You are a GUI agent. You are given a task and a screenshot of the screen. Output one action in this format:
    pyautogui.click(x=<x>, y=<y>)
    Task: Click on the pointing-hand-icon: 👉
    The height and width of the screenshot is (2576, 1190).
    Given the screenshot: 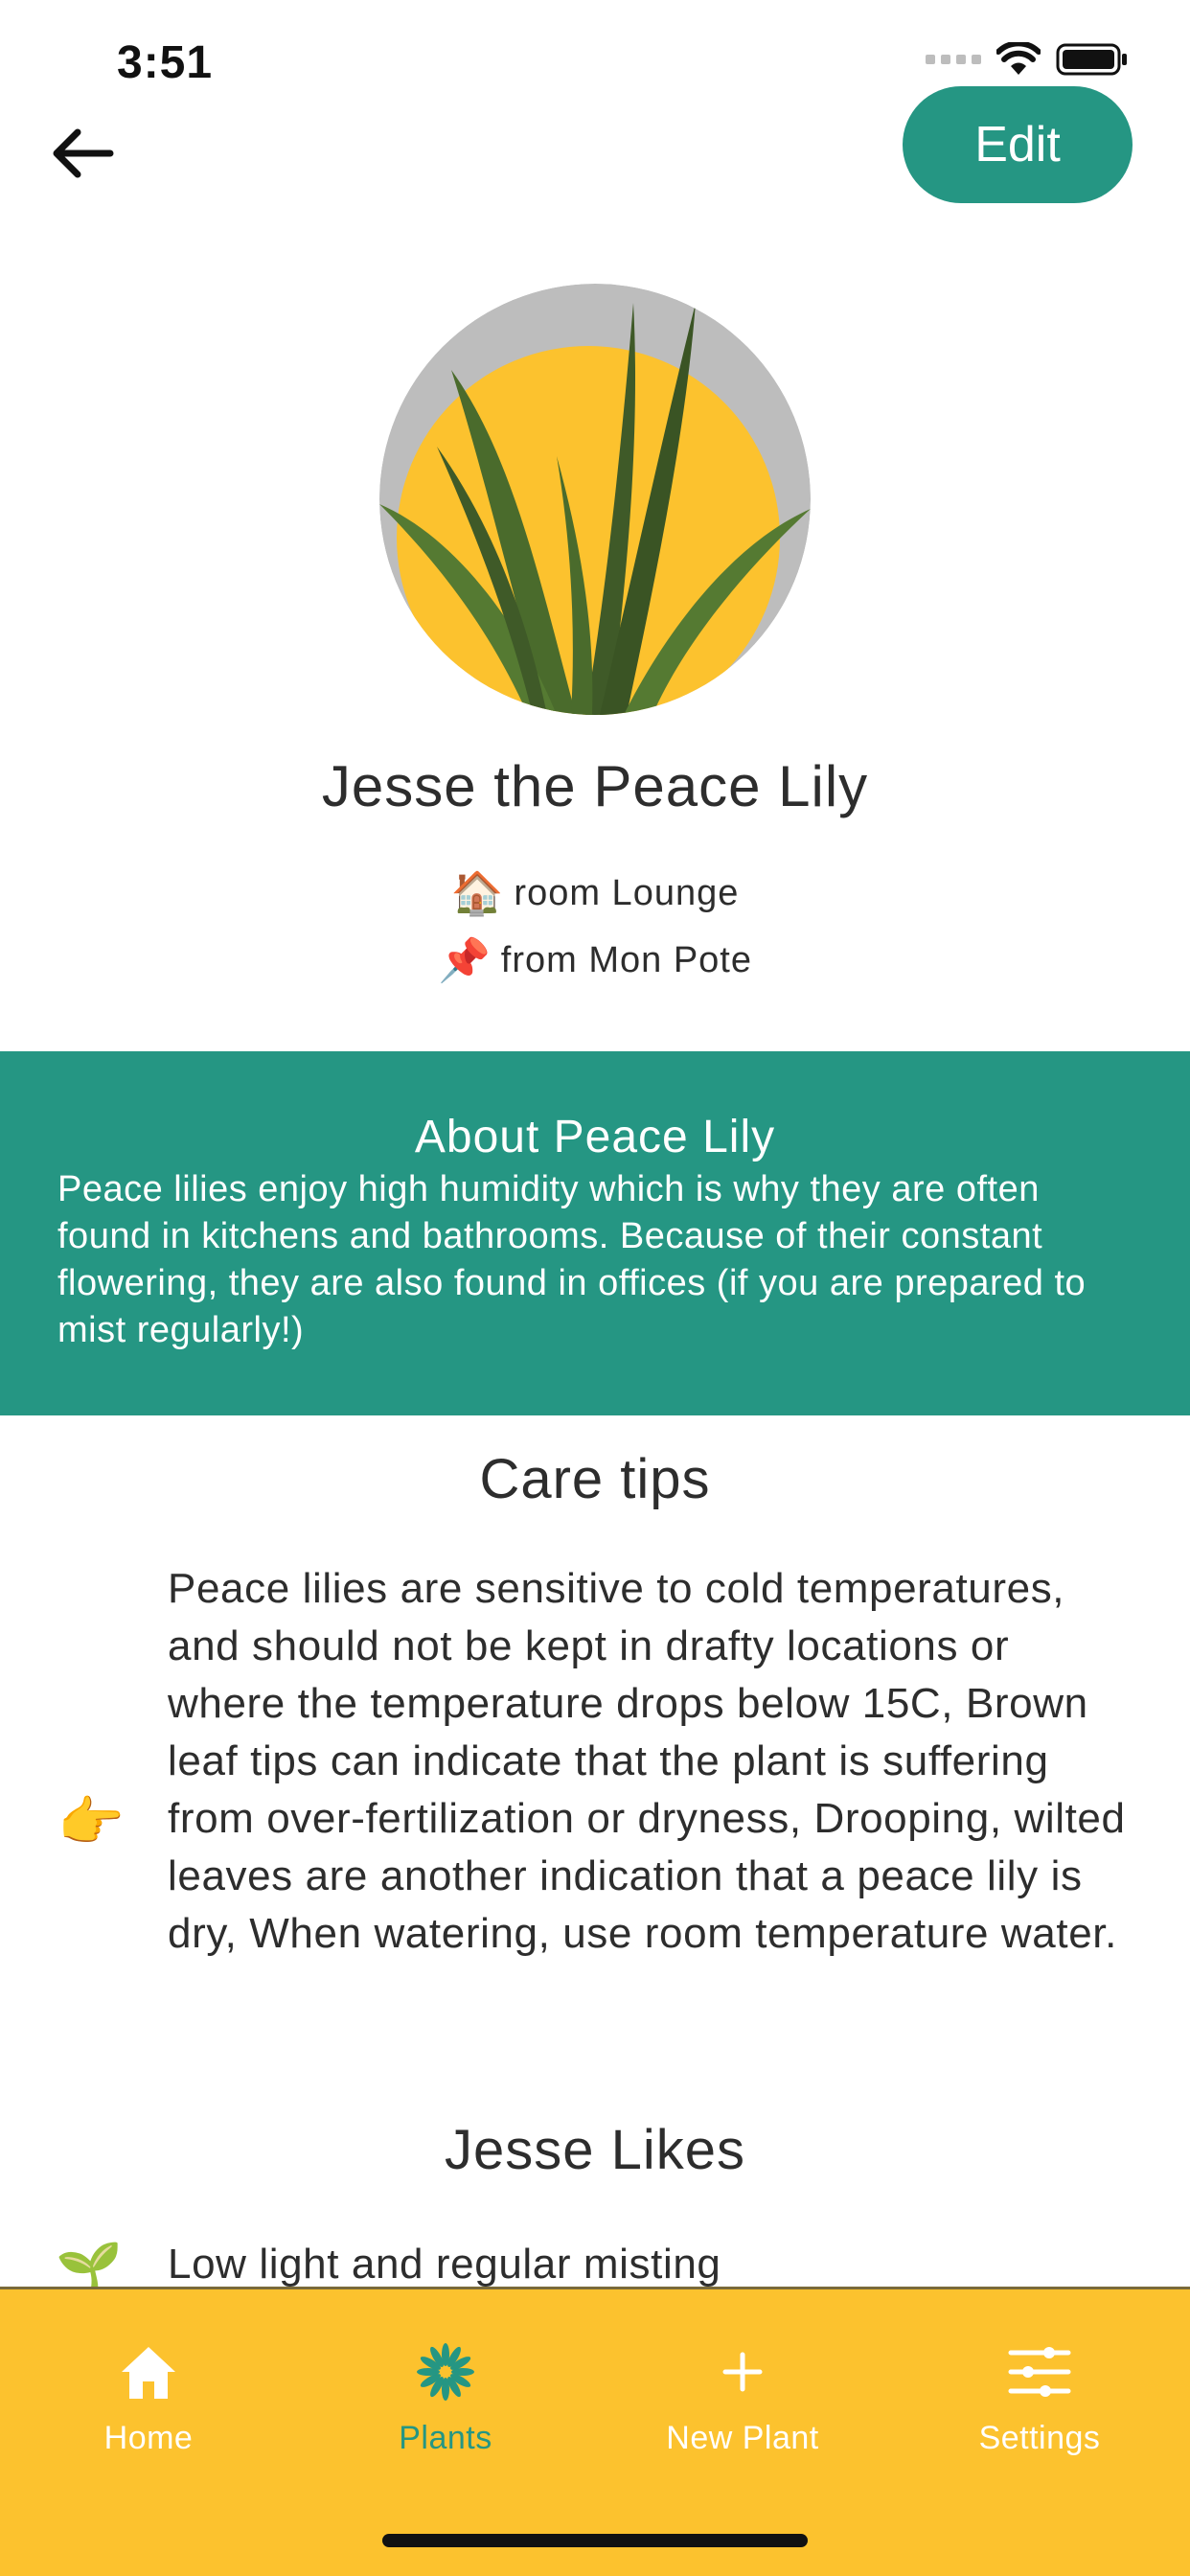 What is the action you would take?
    pyautogui.click(x=91, y=1821)
    